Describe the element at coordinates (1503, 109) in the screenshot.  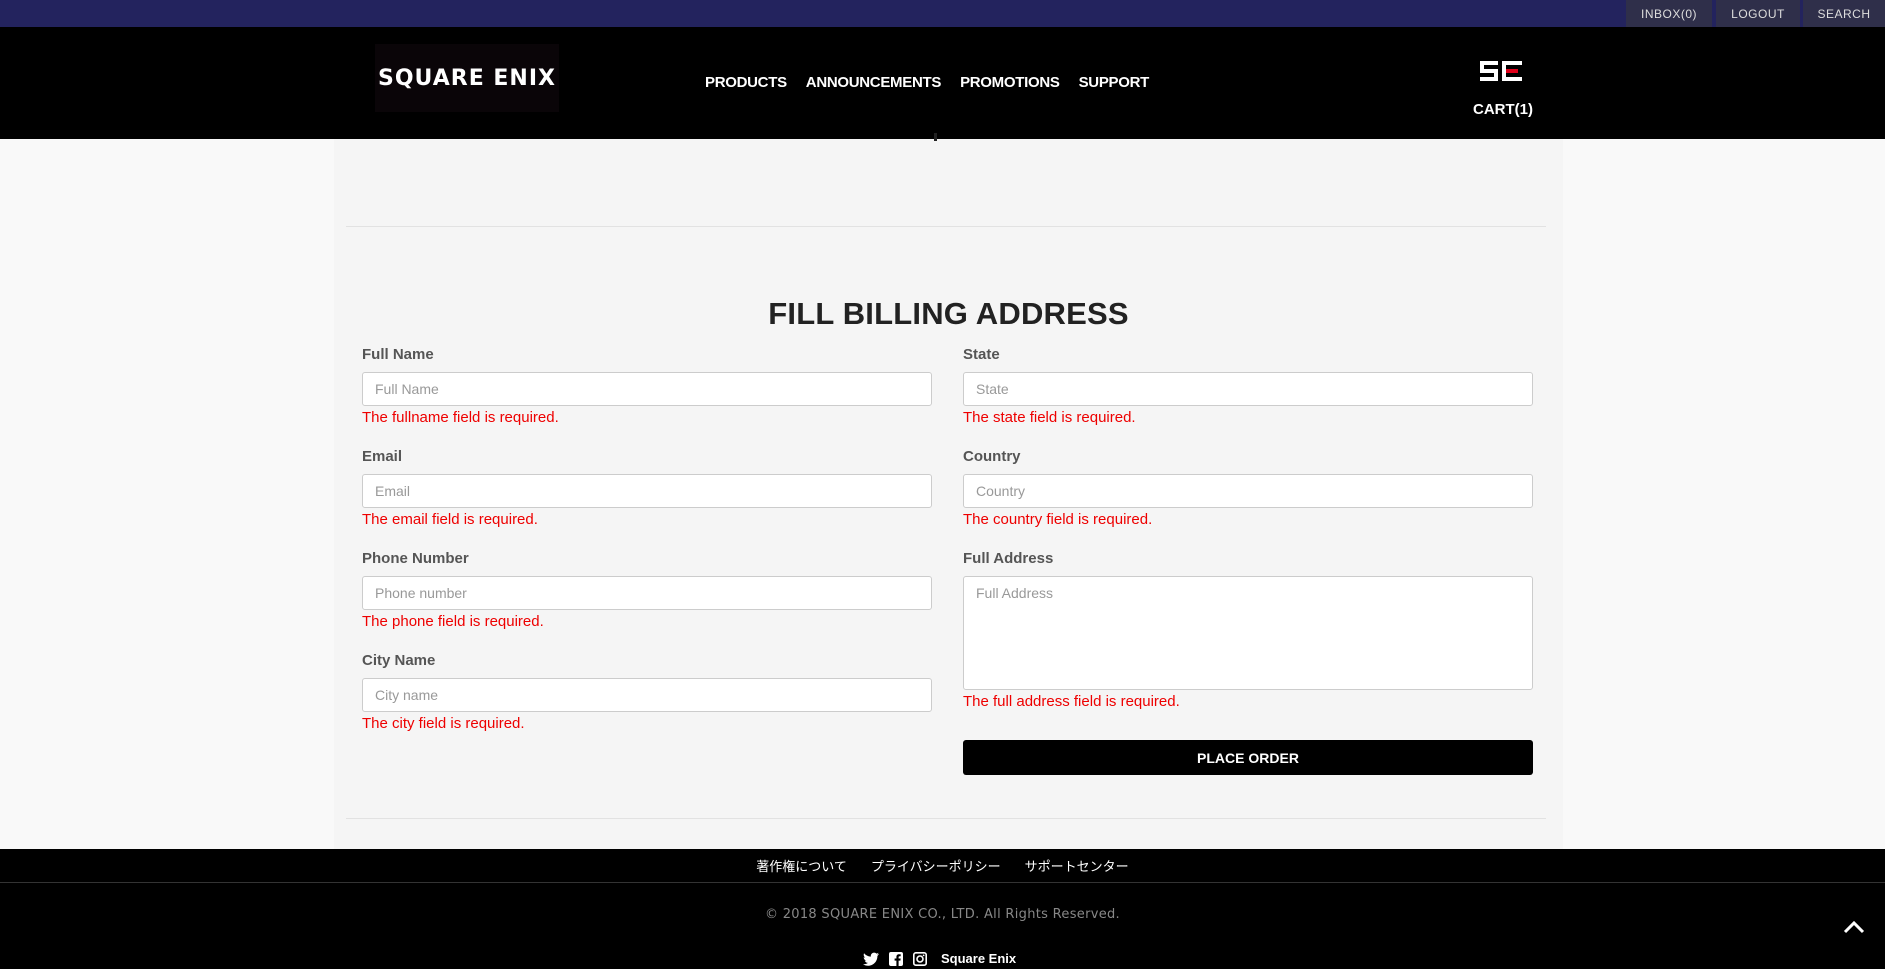
I see `cart-link: CART(1)` at that location.